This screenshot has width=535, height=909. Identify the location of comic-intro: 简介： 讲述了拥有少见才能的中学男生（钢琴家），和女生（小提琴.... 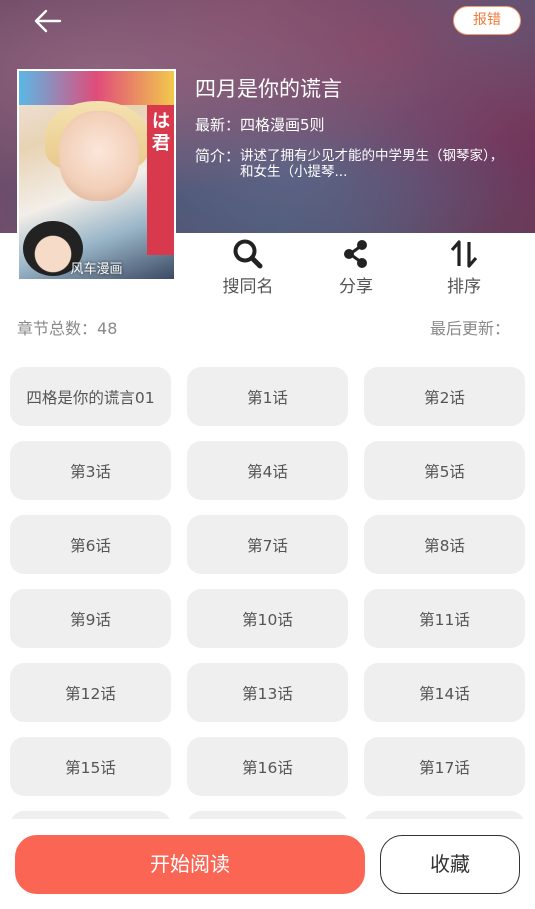
(355, 162).